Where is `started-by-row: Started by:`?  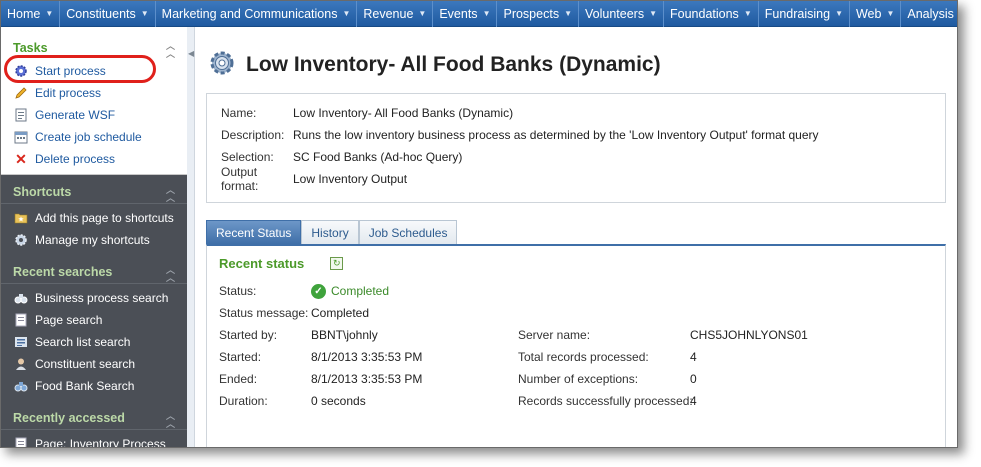
started-by-row: Started by: is located at coordinates (248, 335).